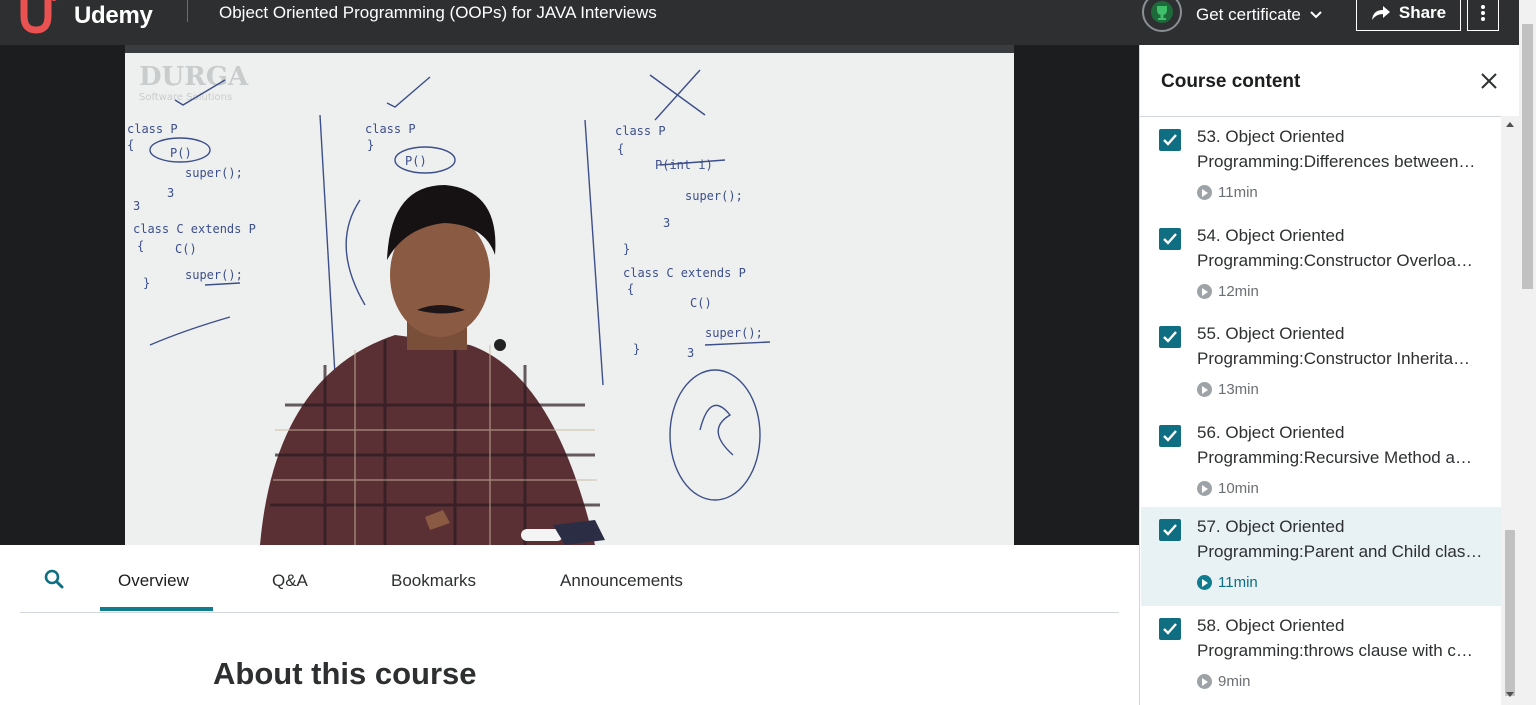 The height and width of the screenshot is (705, 1536). Describe the element at coordinates (1271, 432) in the screenshot. I see `lesson-title-line1: 56. Object Oriented` at that location.